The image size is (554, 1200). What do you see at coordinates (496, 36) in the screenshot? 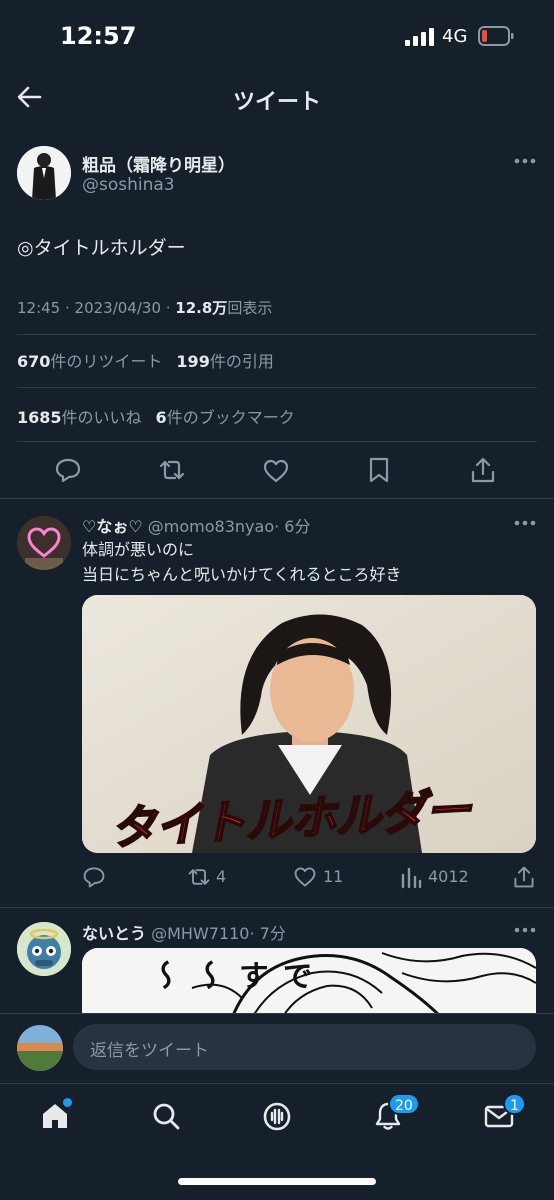
I see `battery-icon` at bounding box center [496, 36].